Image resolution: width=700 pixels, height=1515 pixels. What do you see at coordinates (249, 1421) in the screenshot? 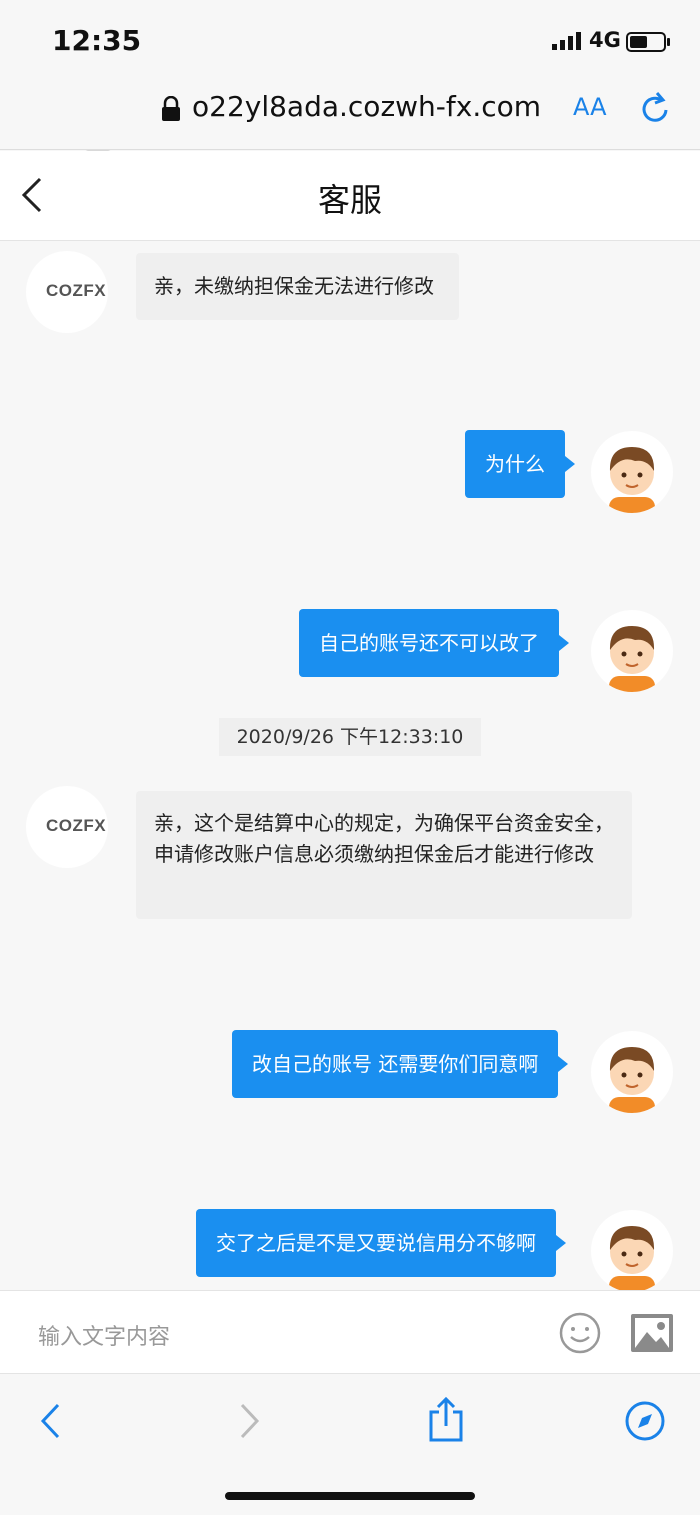
I see `forward-icon` at bounding box center [249, 1421].